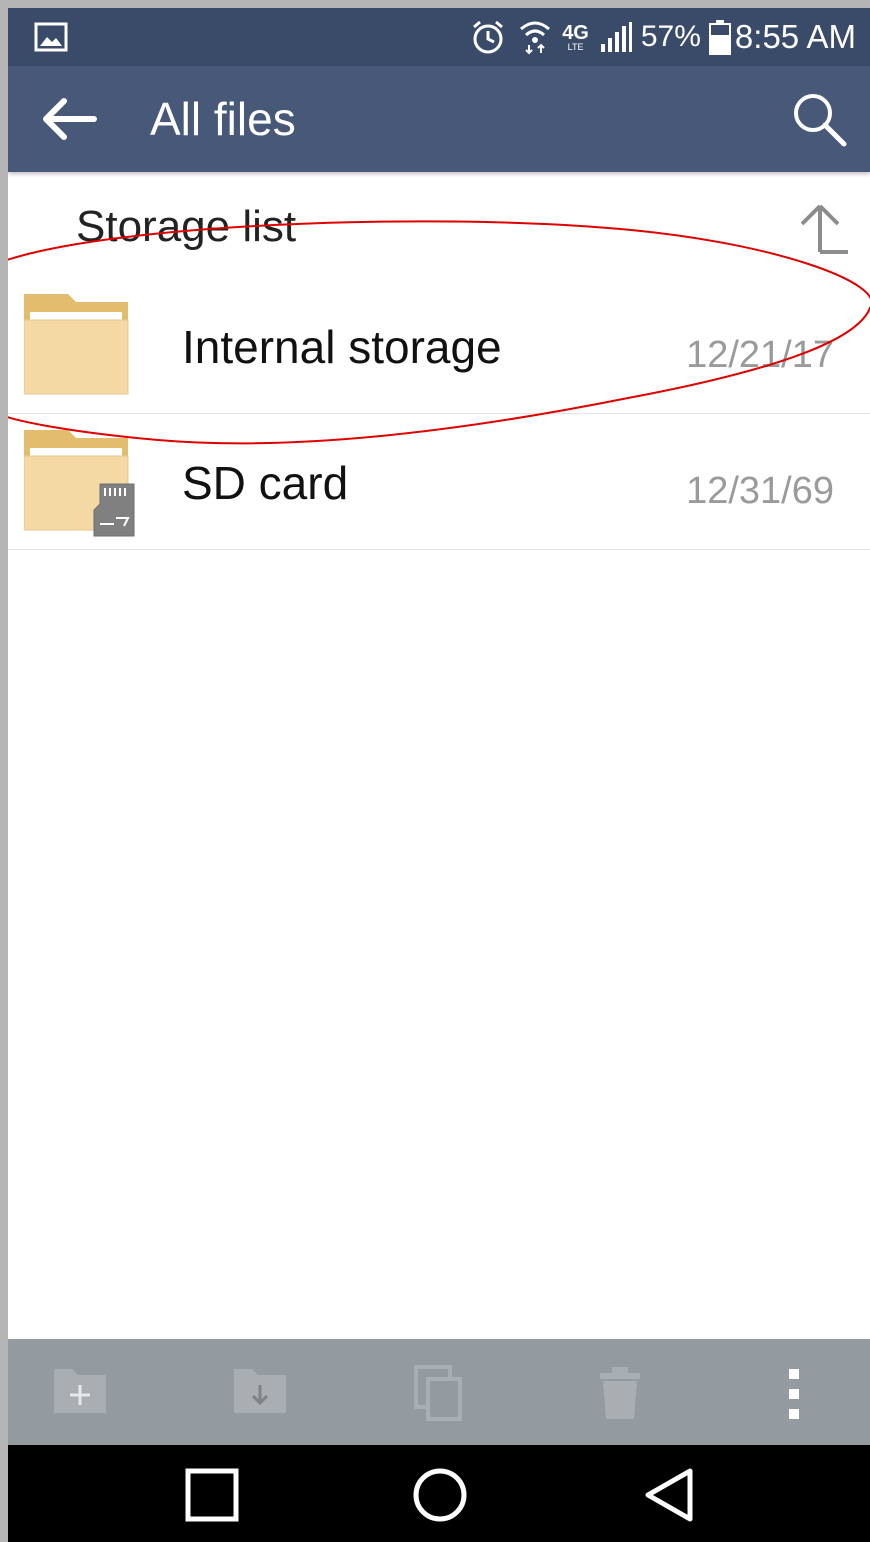 The width and height of the screenshot is (870, 1542). I want to click on status-icons: 4G LTE 57% 8:55 AM, so click(657, 37).